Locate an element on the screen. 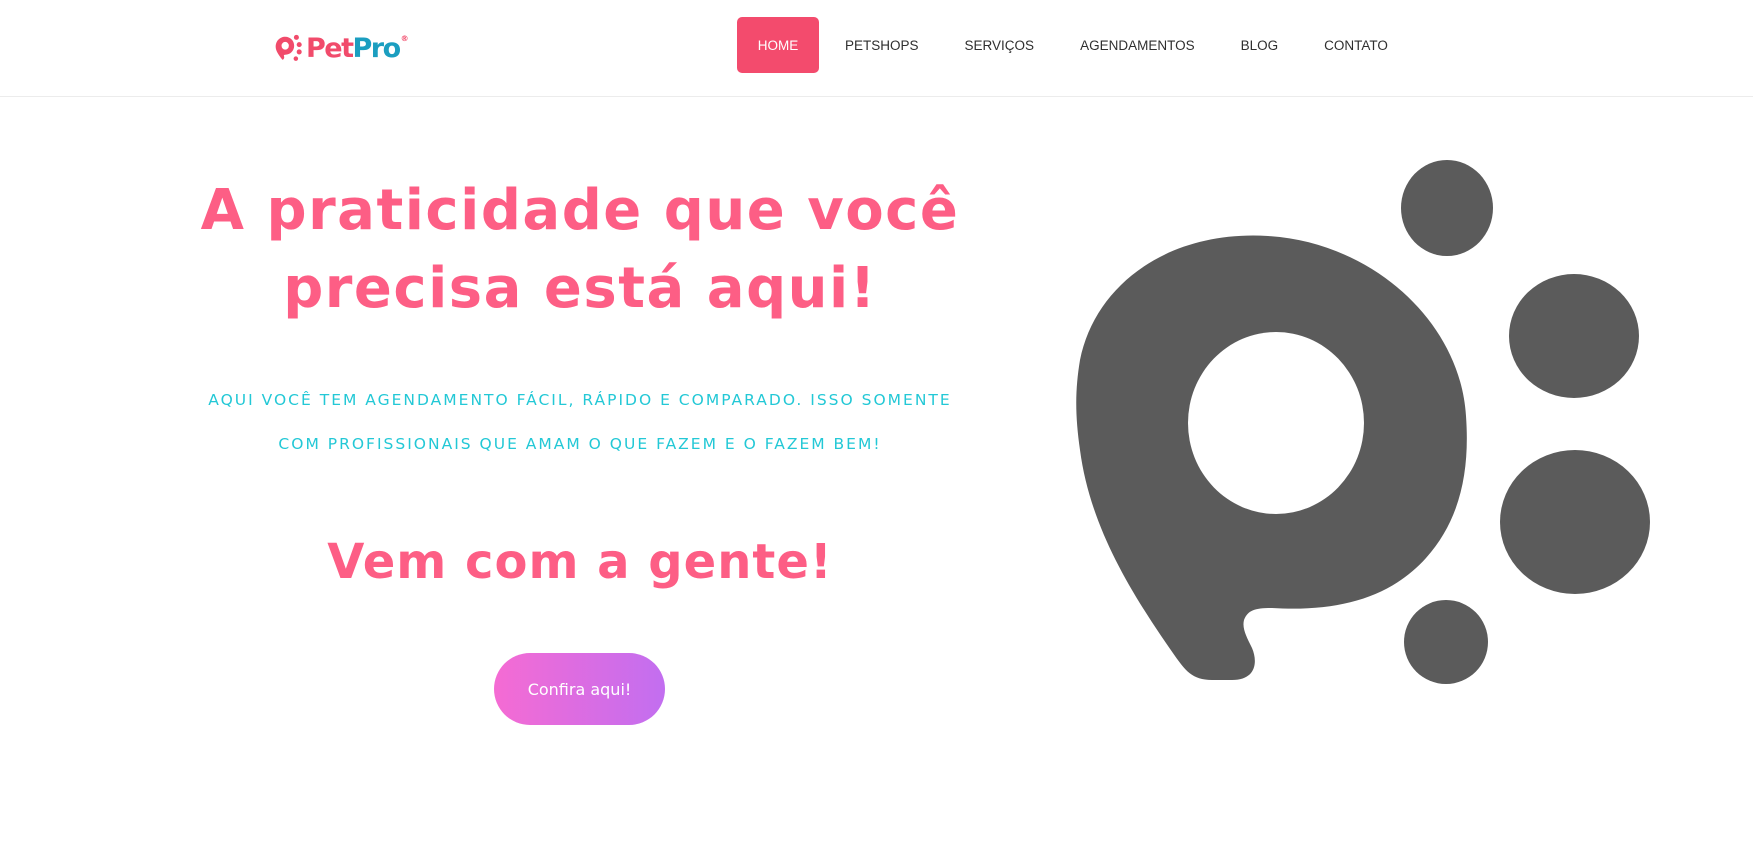 Image resolution: width=1753 pixels, height=845 pixels. petpro-logo-icon is located at coordinates (288, 47).